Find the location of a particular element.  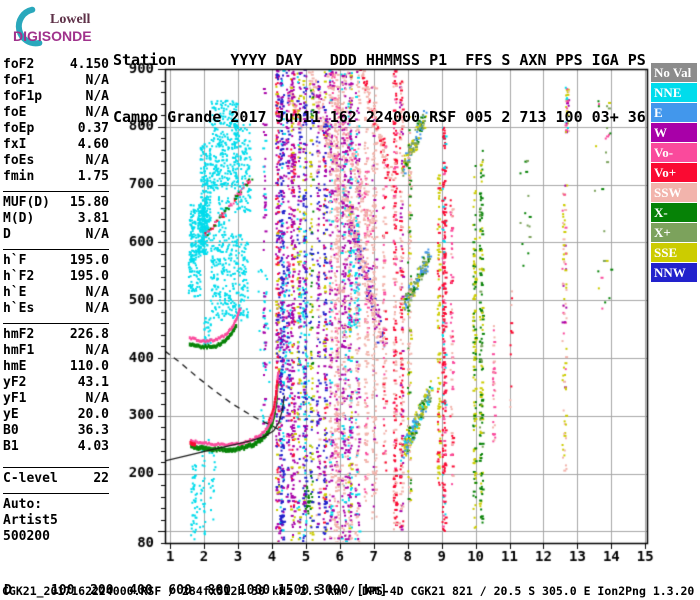

param-row-foep: foEp 0.37 is located at coordinates (56, 129).